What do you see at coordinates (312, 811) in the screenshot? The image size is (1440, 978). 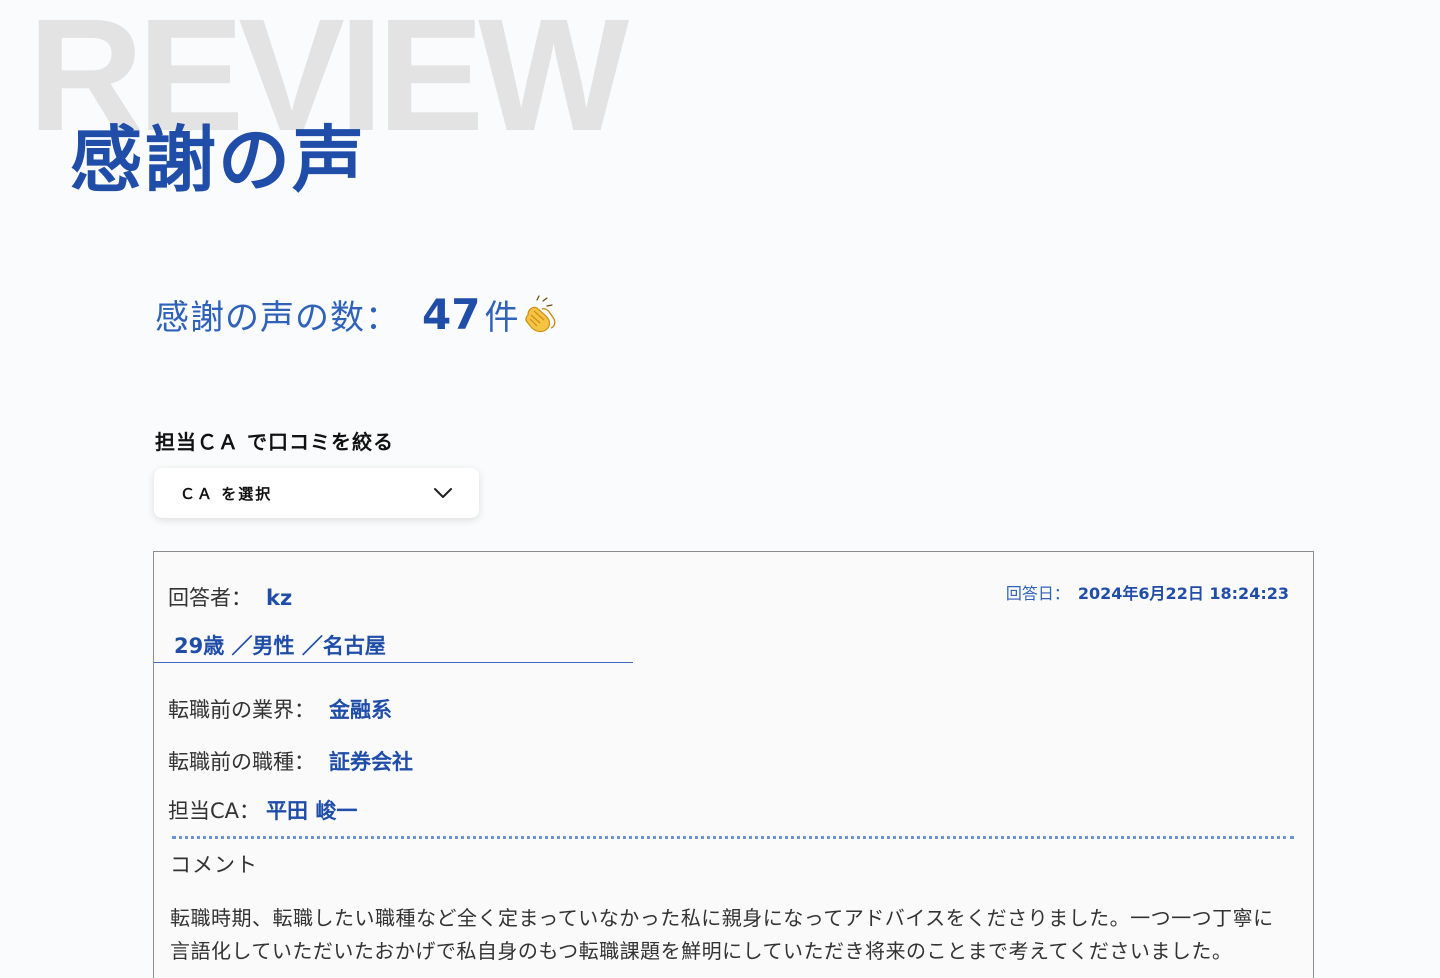 I see `assigned-ca-name: 平田 峻一` at bounding box center [312, 811].